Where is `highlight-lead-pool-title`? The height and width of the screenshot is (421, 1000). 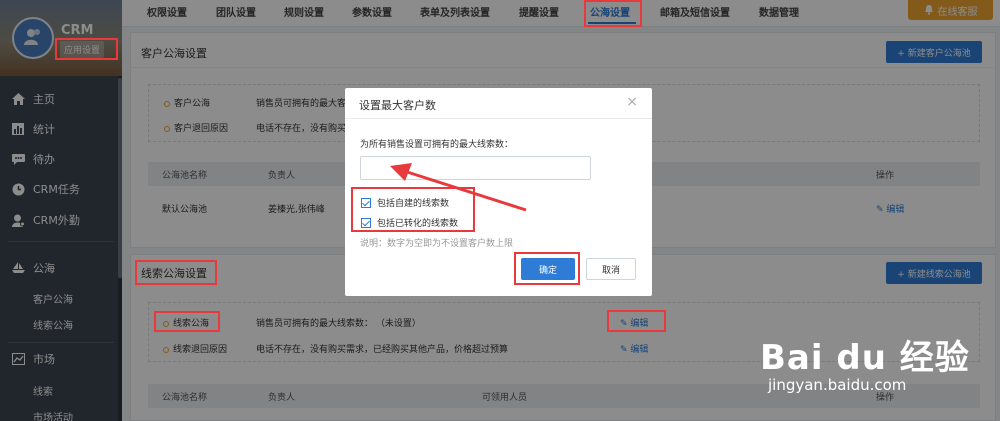
highlight-lead-pool-title is located at coordinates (176, 272).